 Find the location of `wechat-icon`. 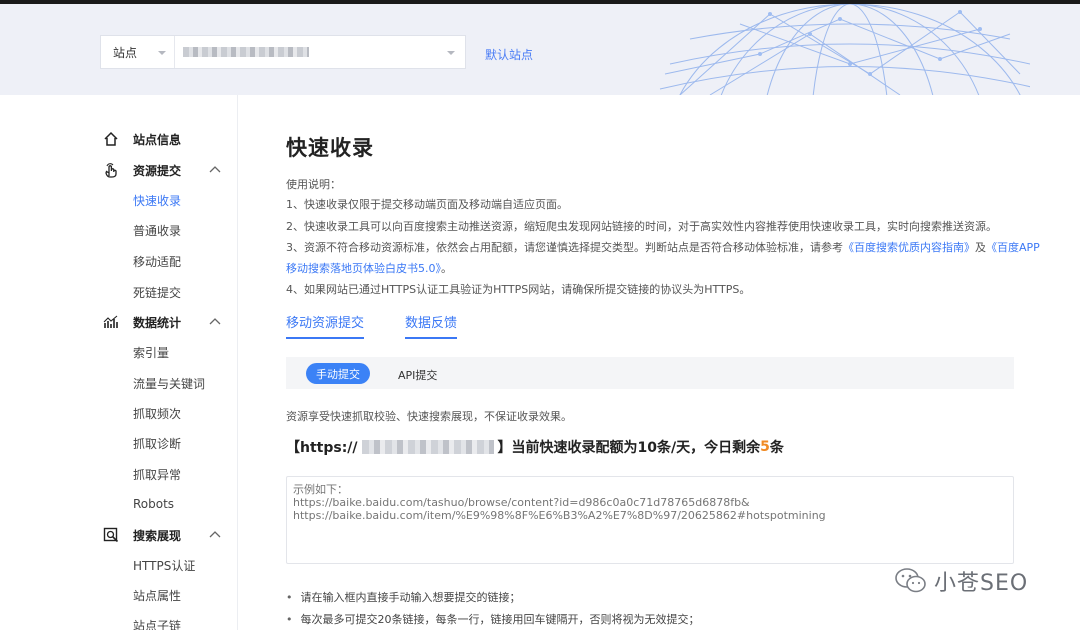

wechat-icon is located at coordinates (910, 580).